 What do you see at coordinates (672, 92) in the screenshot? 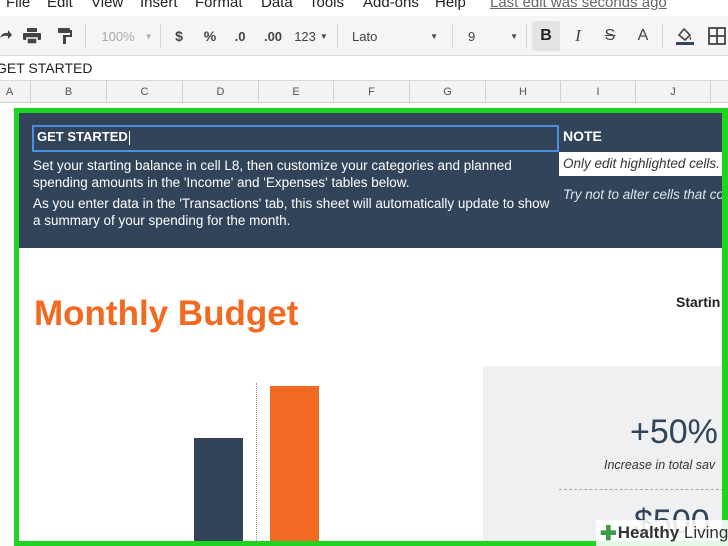
I see `column-header-j: J` at bounding box center [672, 92].